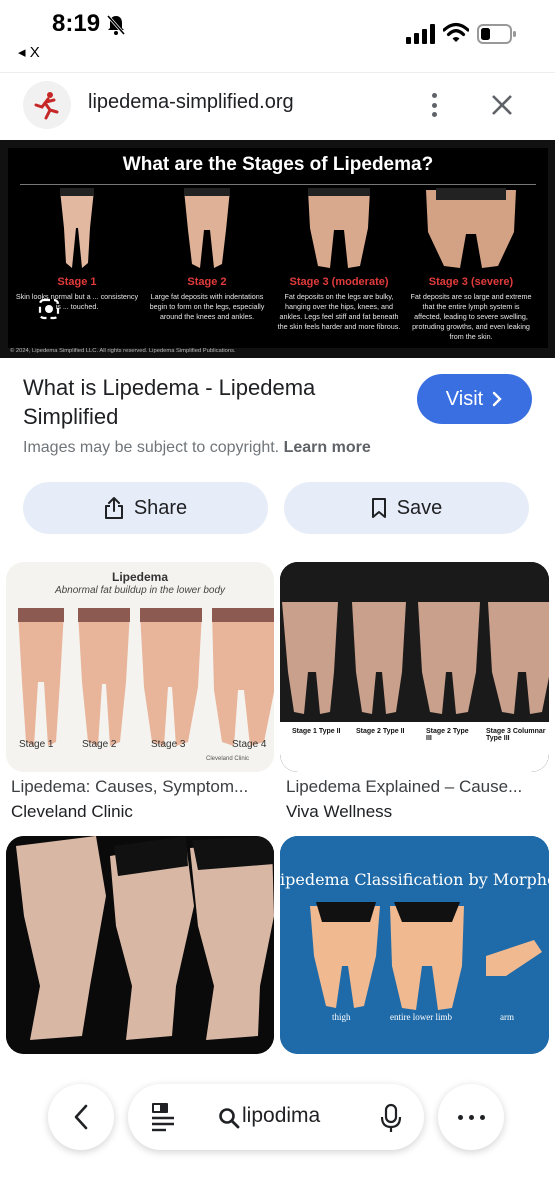  Describe the element at coordinates (380, 731) in the screenshot. I see `image-label: Stage 2 Type II` at that location.